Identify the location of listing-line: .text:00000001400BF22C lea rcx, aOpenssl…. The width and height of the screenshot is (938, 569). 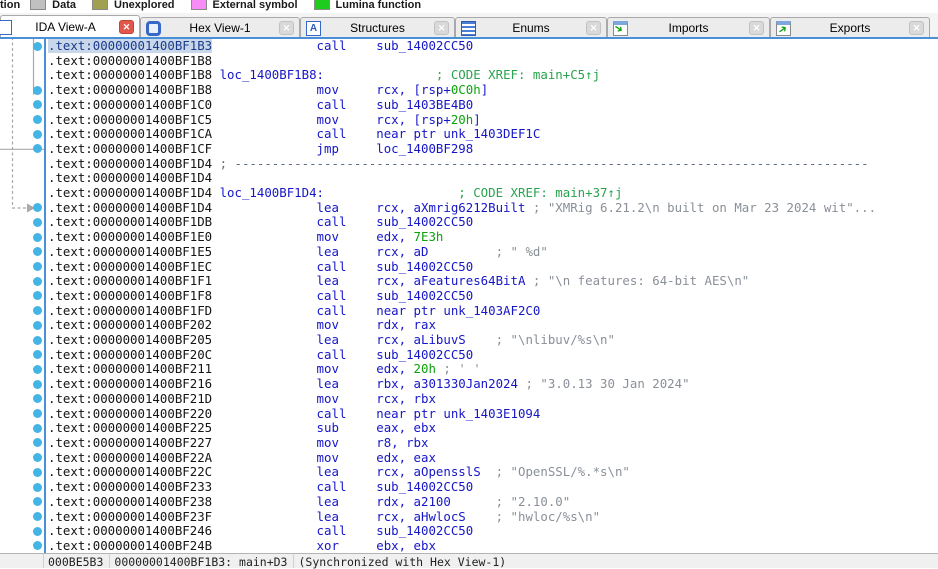
(469, 472).